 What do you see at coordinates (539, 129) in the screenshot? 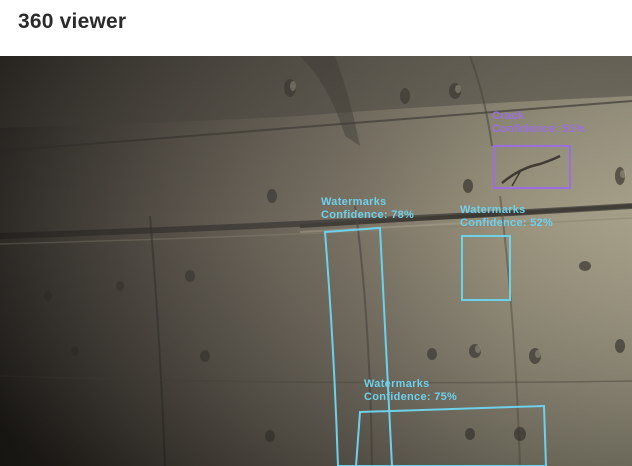
I see `detection-confidence: Confidence: 51%` at bounding box center [539, 129].